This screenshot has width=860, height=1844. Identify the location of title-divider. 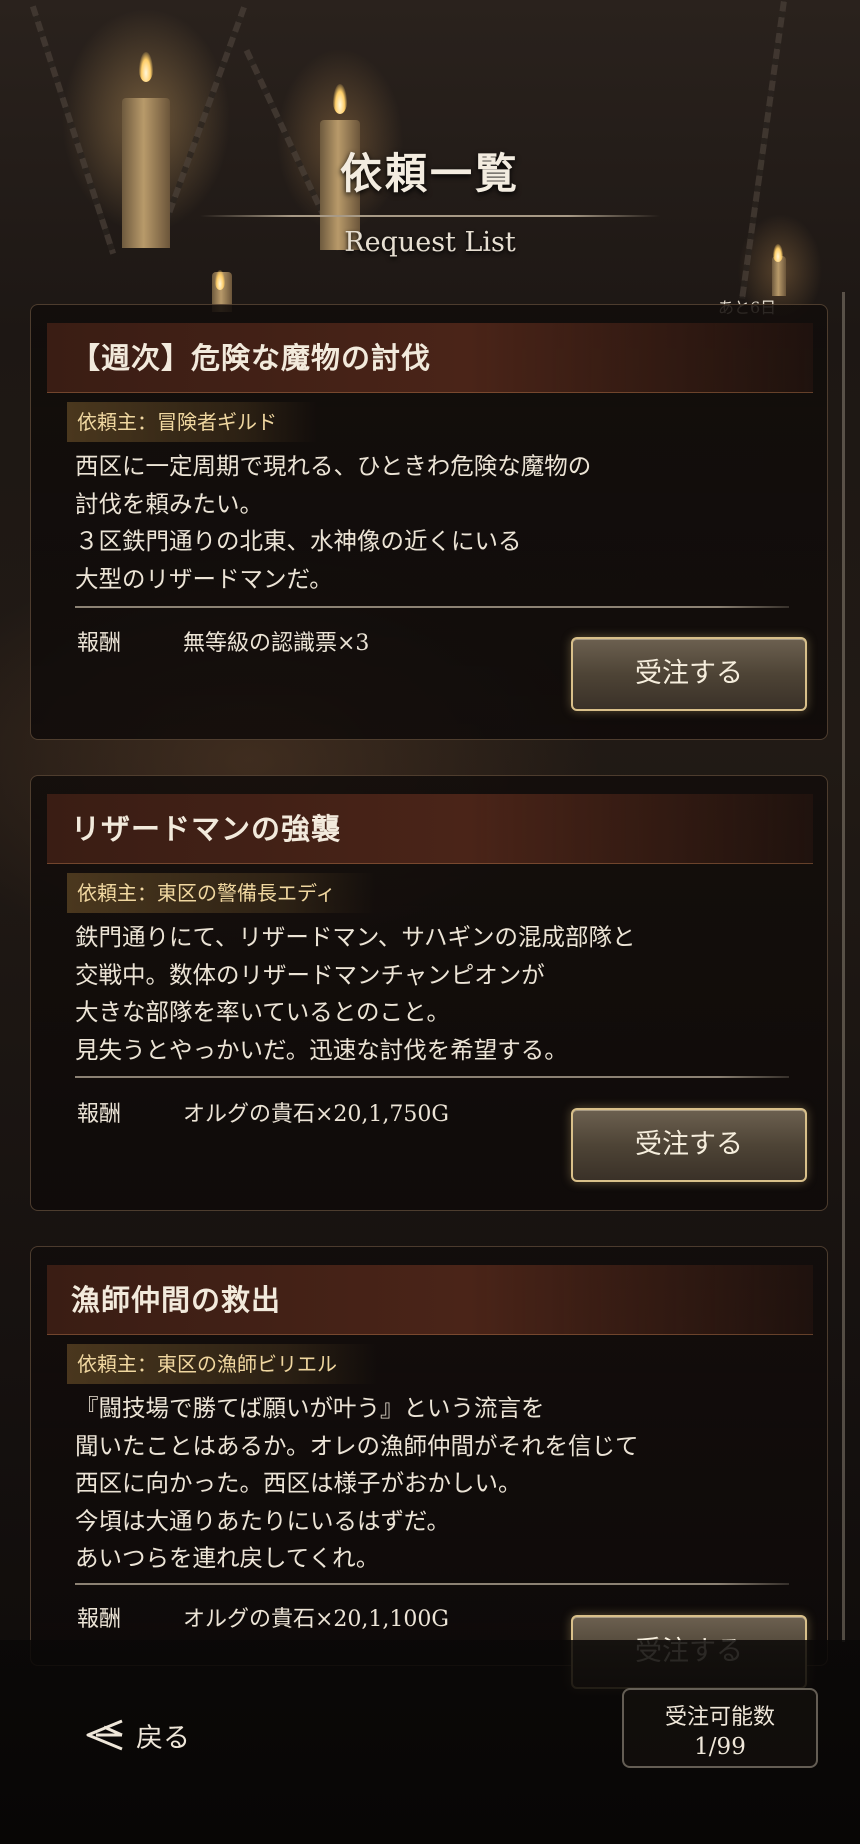
(430, 216).